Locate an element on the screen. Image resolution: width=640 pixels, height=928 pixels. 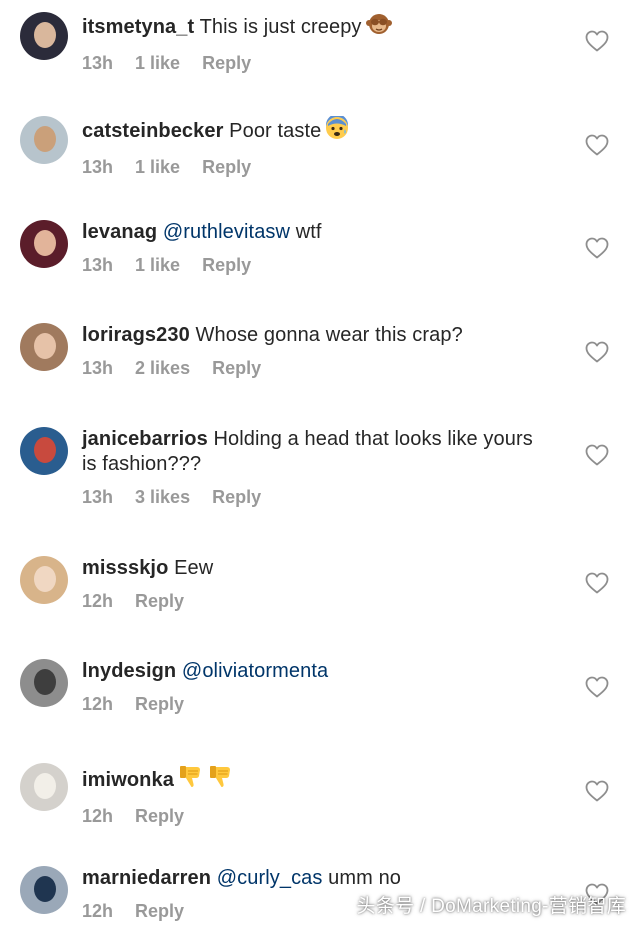
username-link: lorirags230 is located at coordinates (136, 335).